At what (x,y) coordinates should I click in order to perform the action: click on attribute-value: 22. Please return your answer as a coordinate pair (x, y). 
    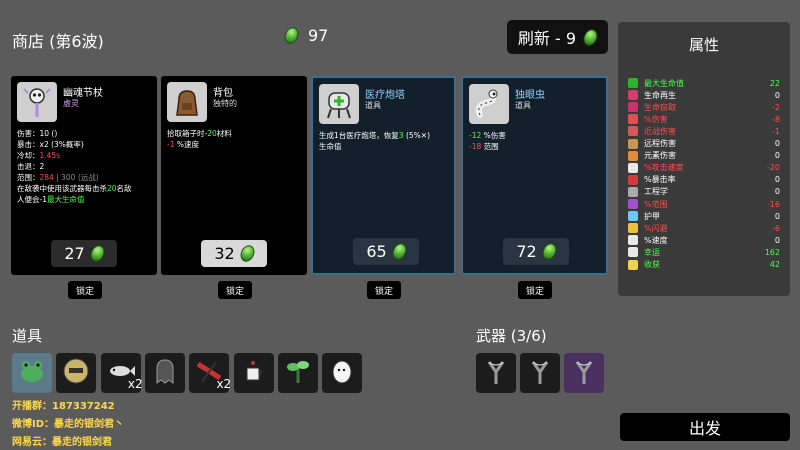
    Looking at the image, I should click on (774, 83).